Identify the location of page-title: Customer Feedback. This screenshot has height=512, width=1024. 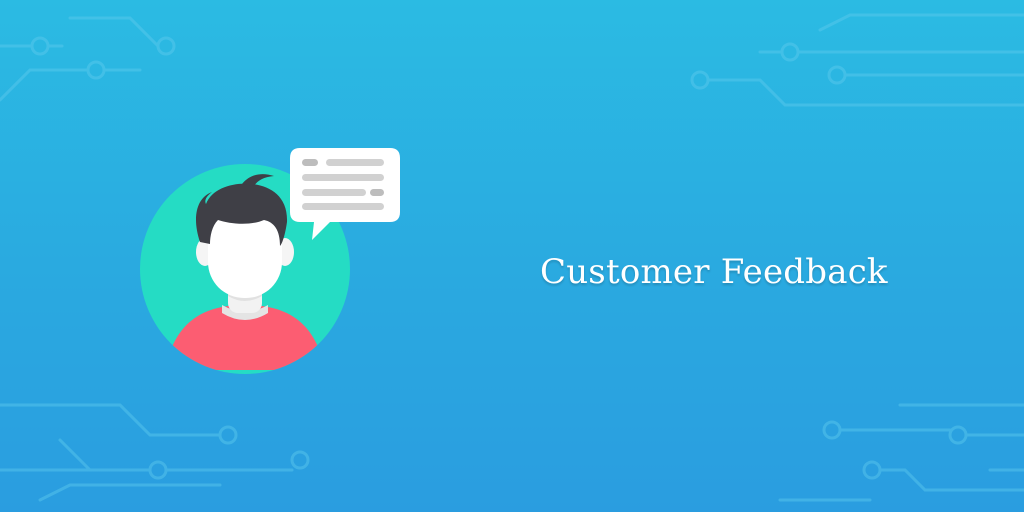
(714, 272).